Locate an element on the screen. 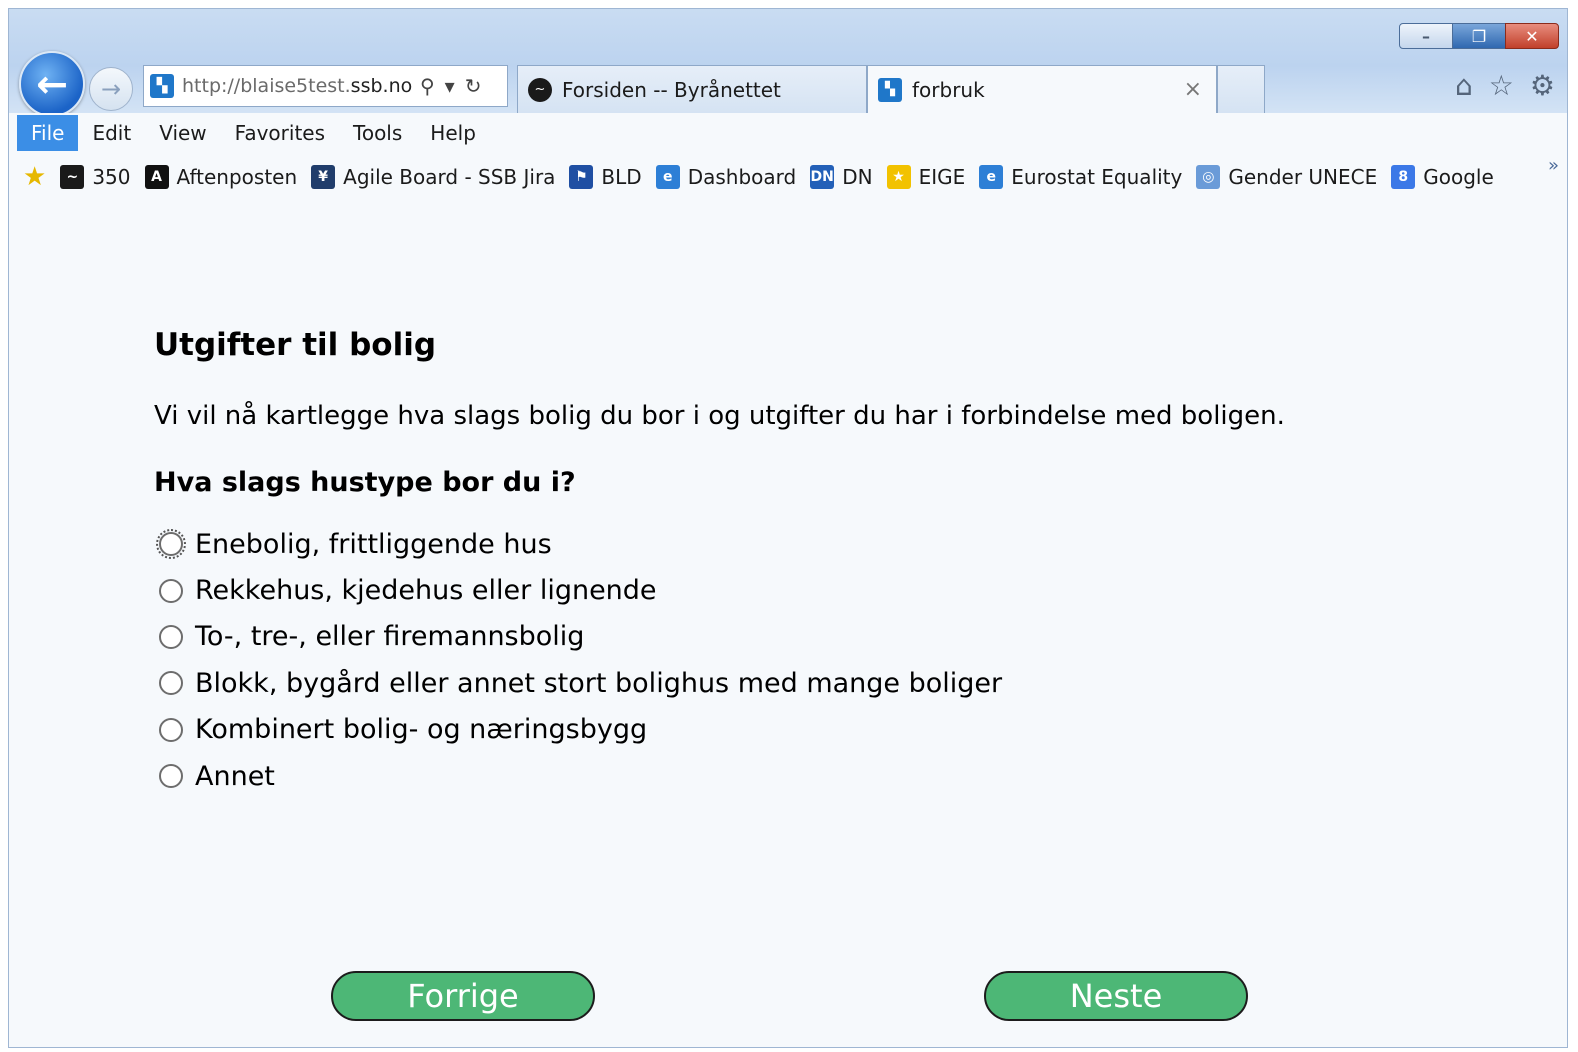 The width and height of the screenshot is (1578, 1052). eige-icon: ★ is located at coordinates (898, 177).